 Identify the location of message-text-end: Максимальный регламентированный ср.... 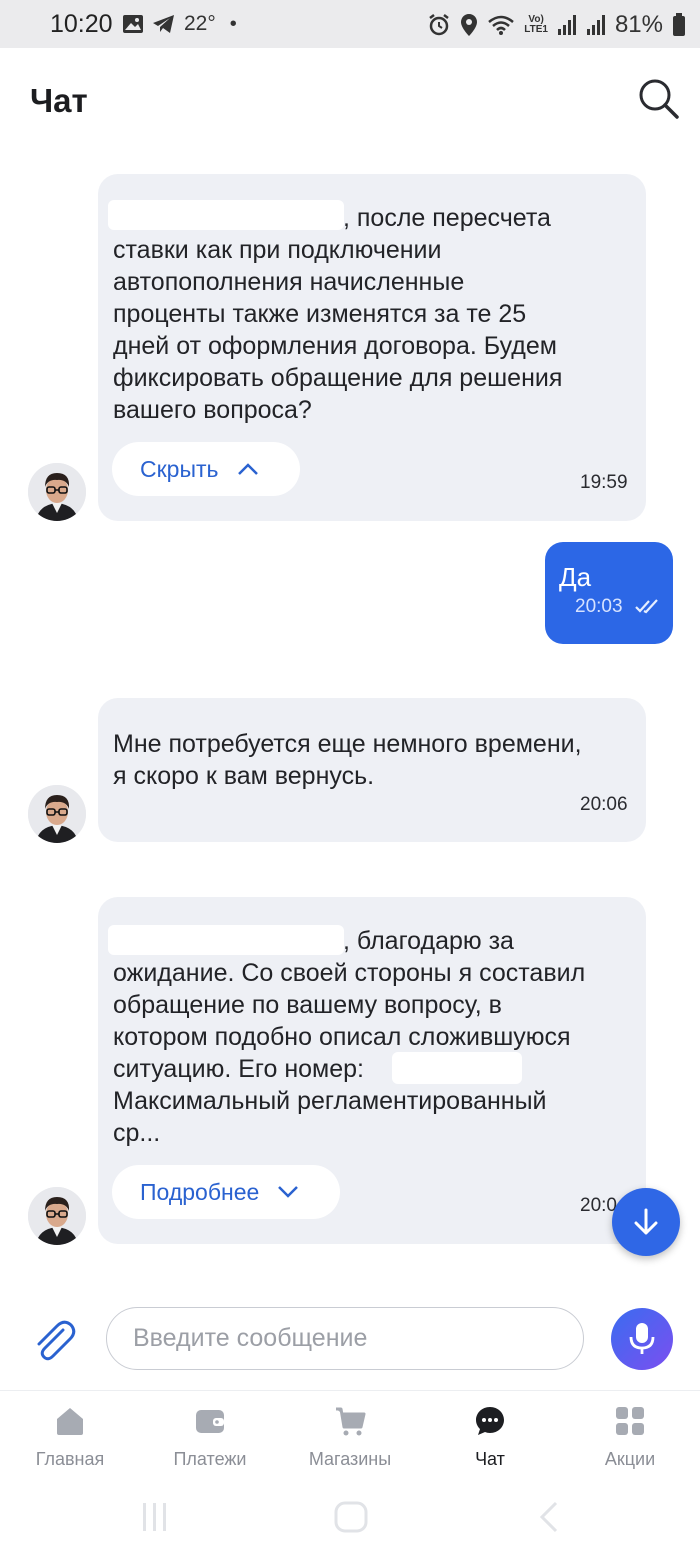
(330, 1117).